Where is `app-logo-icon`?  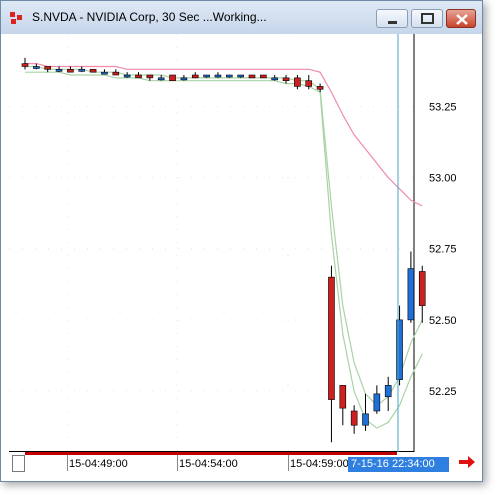 app-logo-icon is located at coordinates (16, 18).